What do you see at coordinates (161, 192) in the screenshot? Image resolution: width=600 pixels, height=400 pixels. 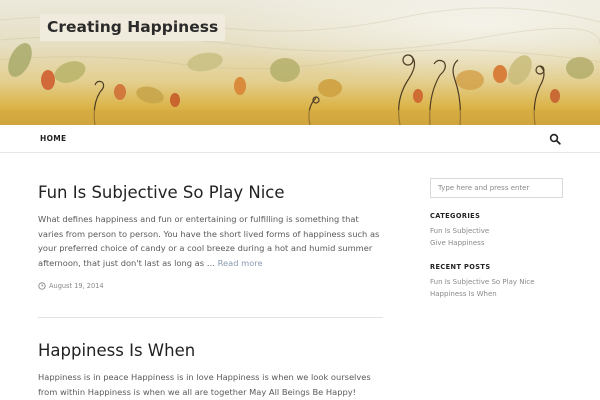 I see `post-title: Fun Is Subjective So Play Nice` at bounding box center [161, 192].